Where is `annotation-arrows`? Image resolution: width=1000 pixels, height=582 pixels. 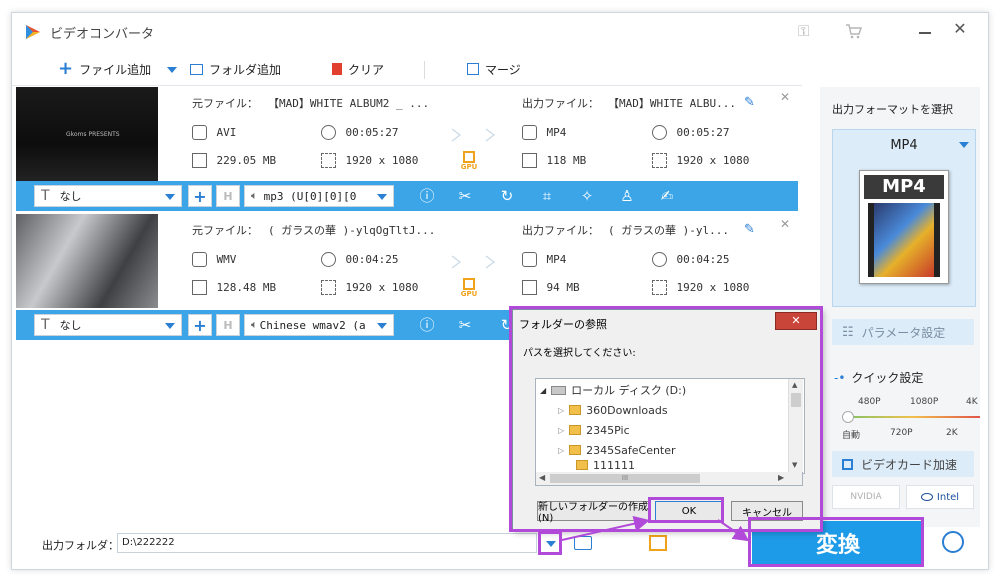
annotation-arrows is located at coordinates (655, 528).